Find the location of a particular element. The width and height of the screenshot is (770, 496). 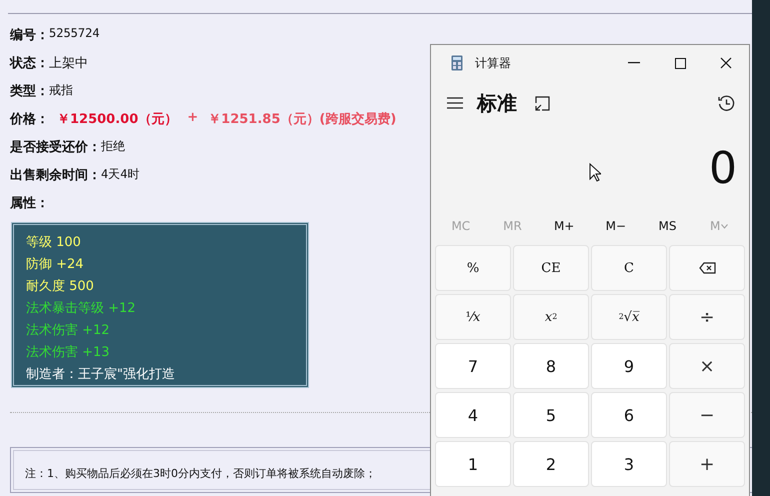

key-button: 2 is located at coordinates (551, 464).